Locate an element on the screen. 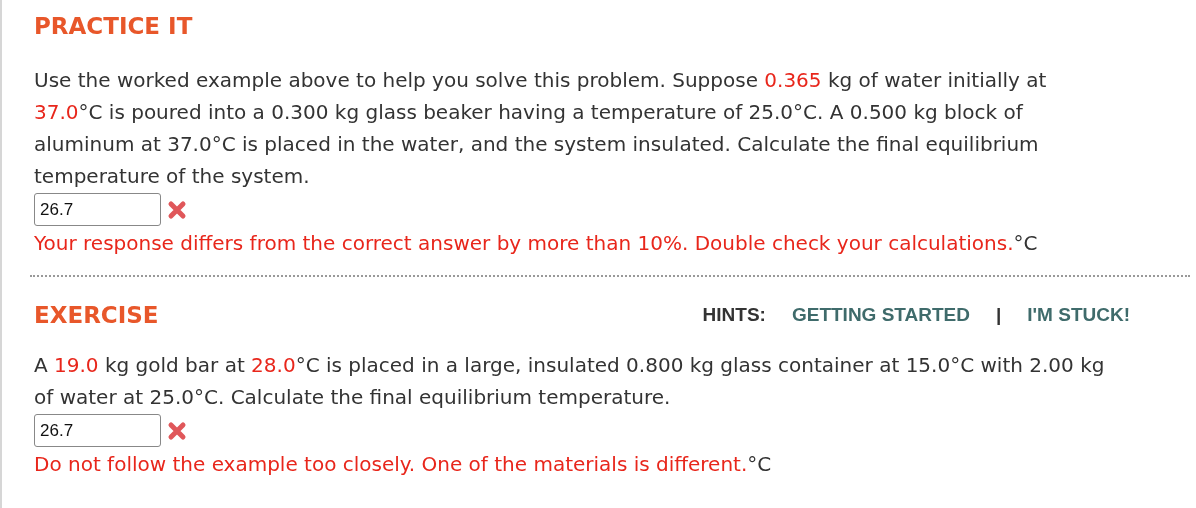  feedback-message: Your response differs from the correct answer by more than 10%. Double check your calculations.°C is located at coordinates (536, 243).